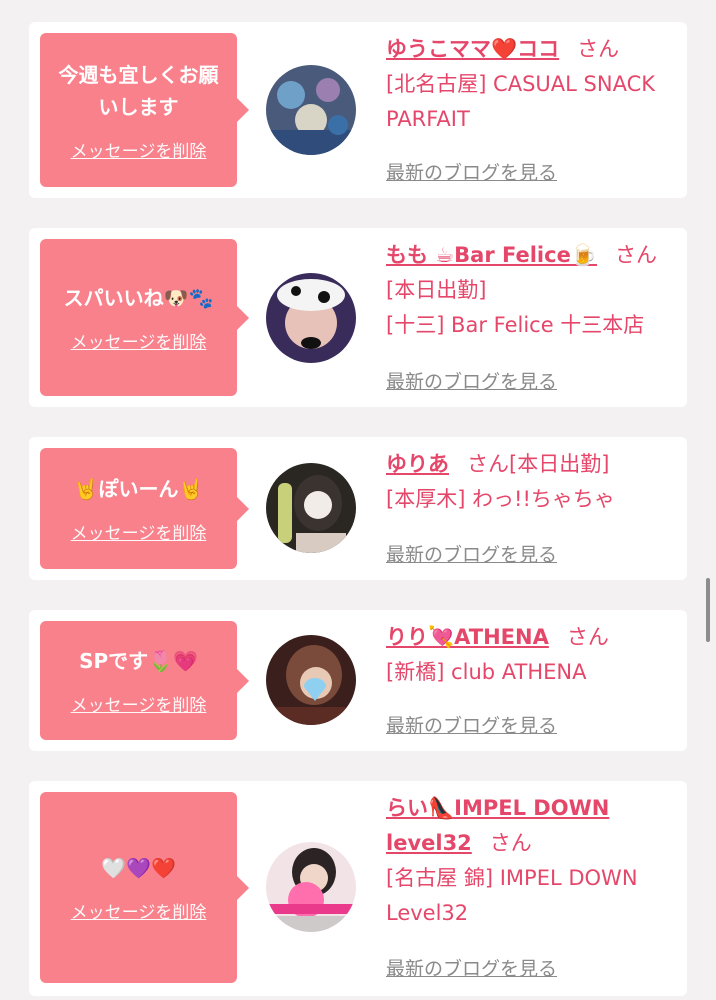  I want to click on message-bubble: SPです🌷💗 メッセージを削除, so click(144, 680).